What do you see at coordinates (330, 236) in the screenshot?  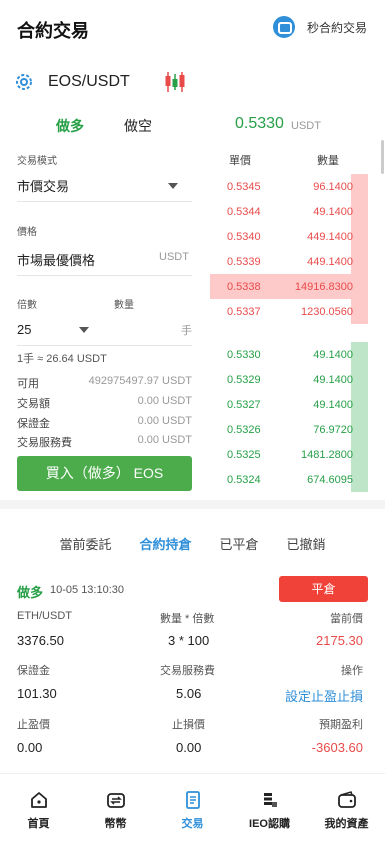 I see `orderbook-qty: 449.1400` at bounding box center [330, 236].